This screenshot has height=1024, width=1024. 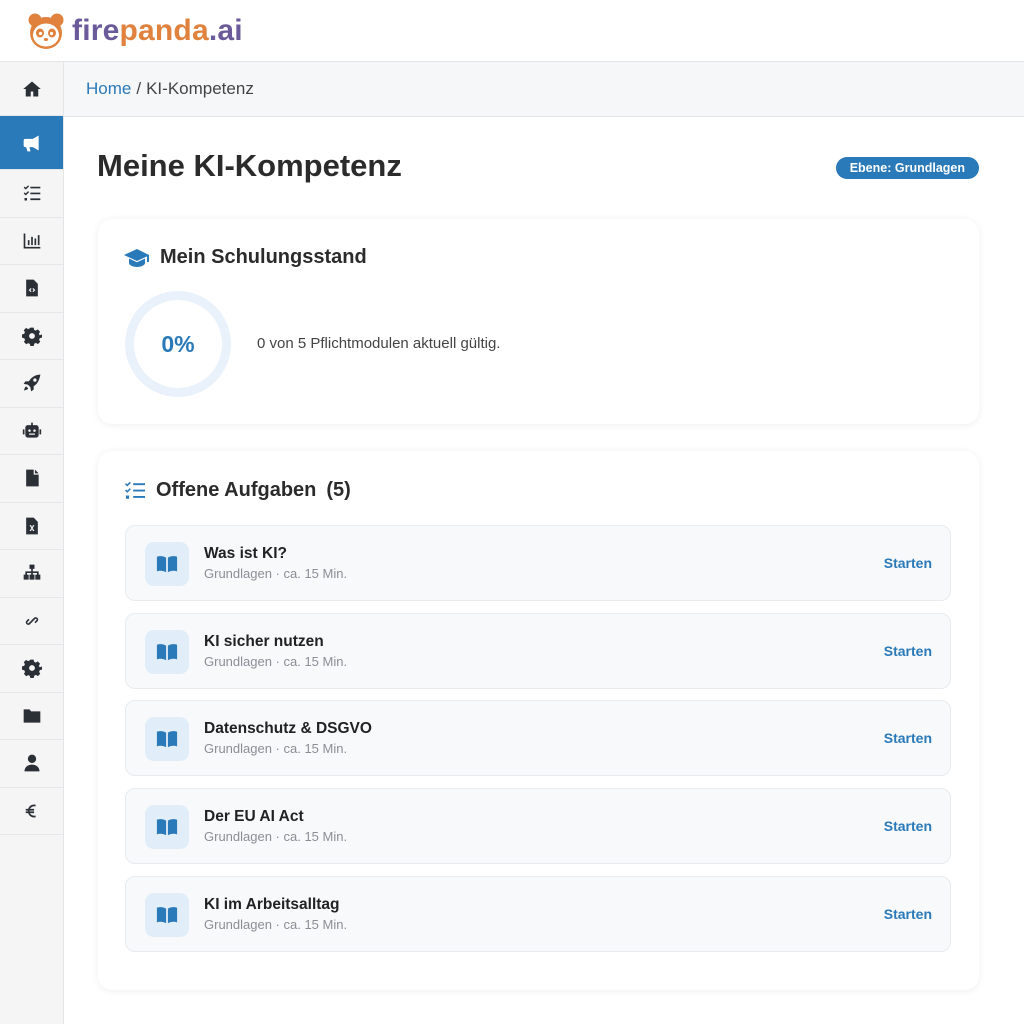 I want to click on megaphone-icon, so click(x=31, y=143).